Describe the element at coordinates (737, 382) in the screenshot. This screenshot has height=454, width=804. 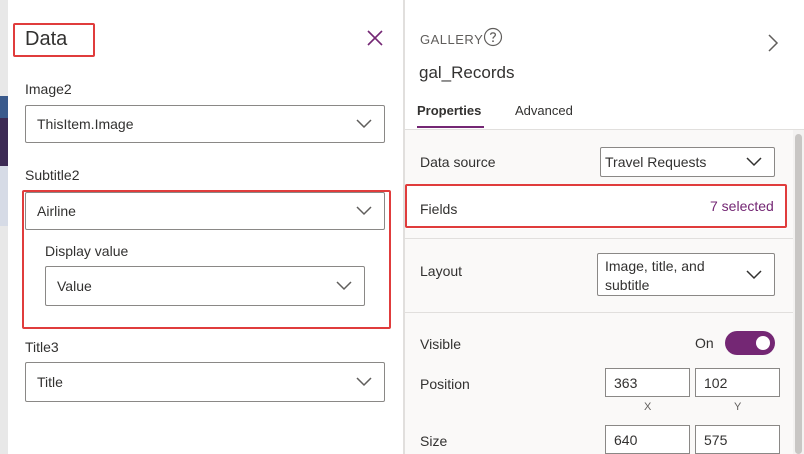
I see `position-y-input: 102` at that location.